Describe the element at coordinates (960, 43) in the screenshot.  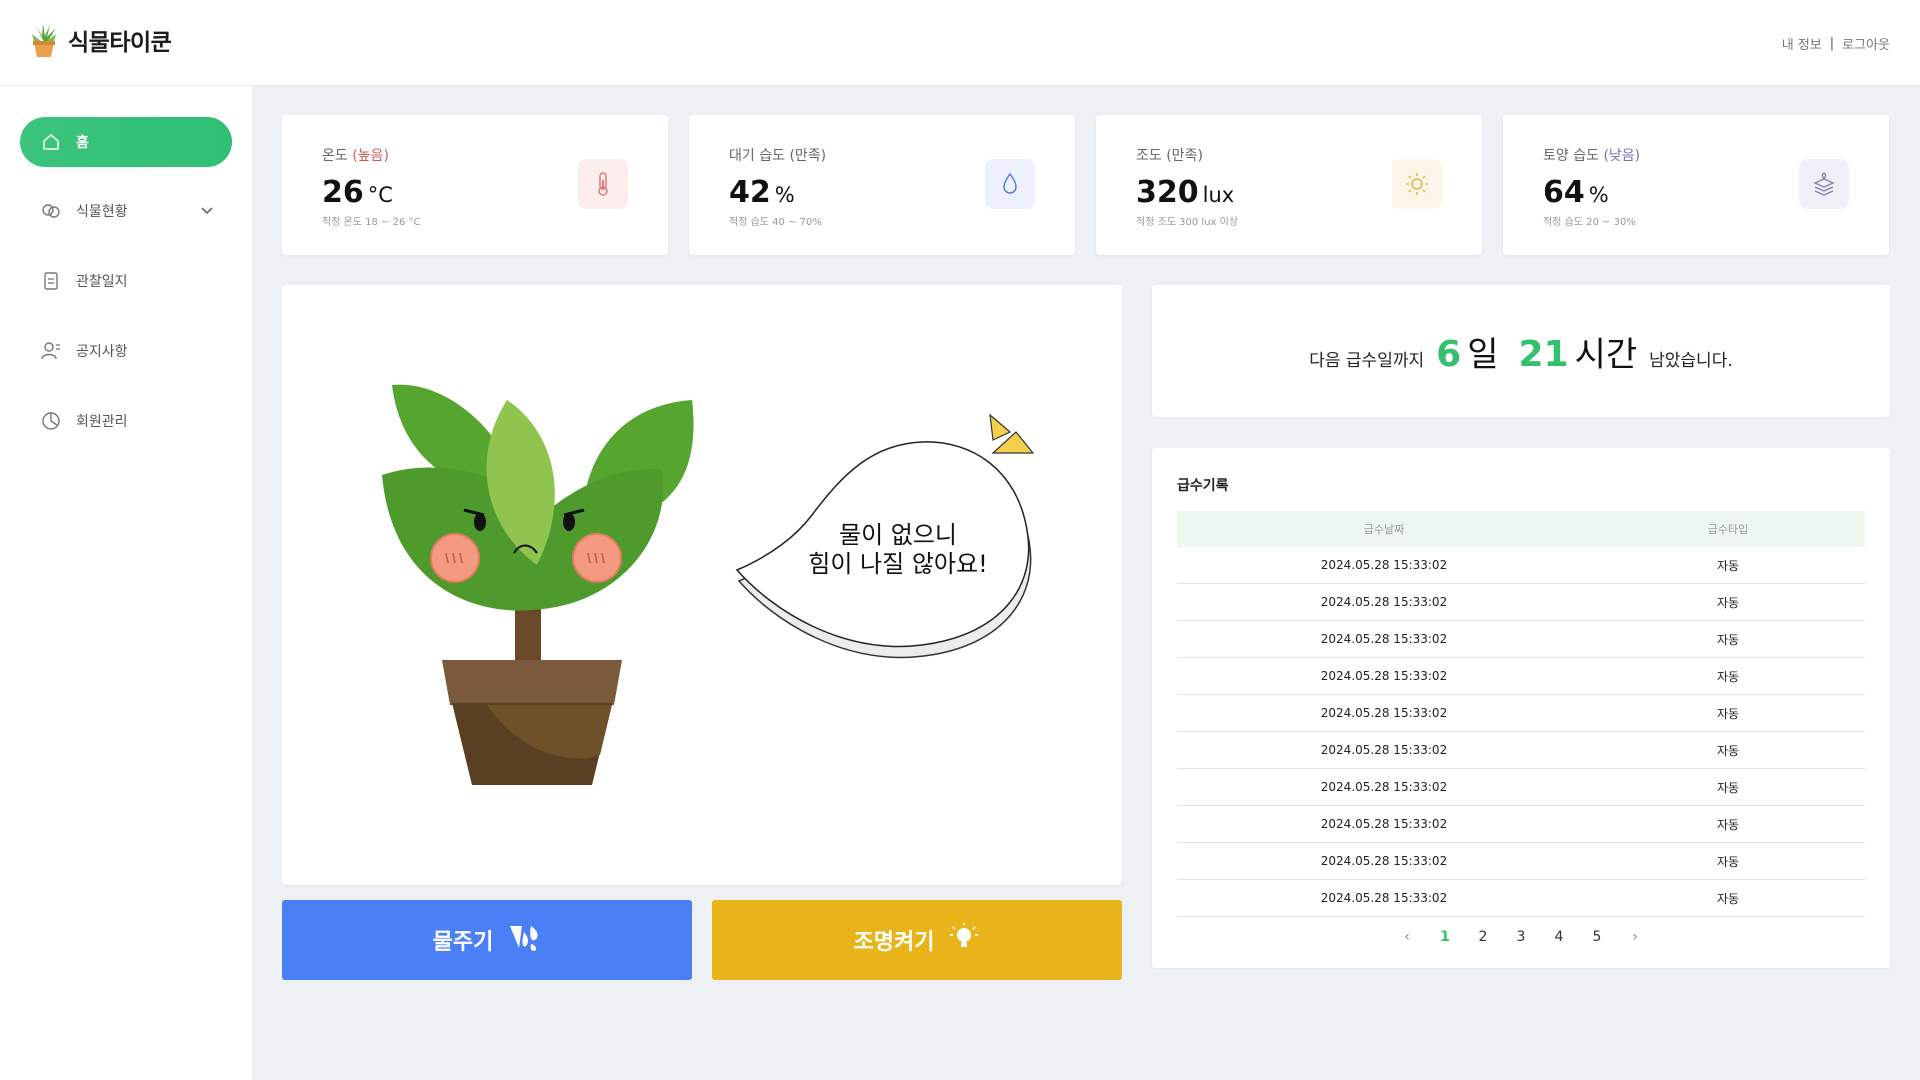
I see `top-header: 식물타이쿤 내 정보 | 로그아웃` at that location.